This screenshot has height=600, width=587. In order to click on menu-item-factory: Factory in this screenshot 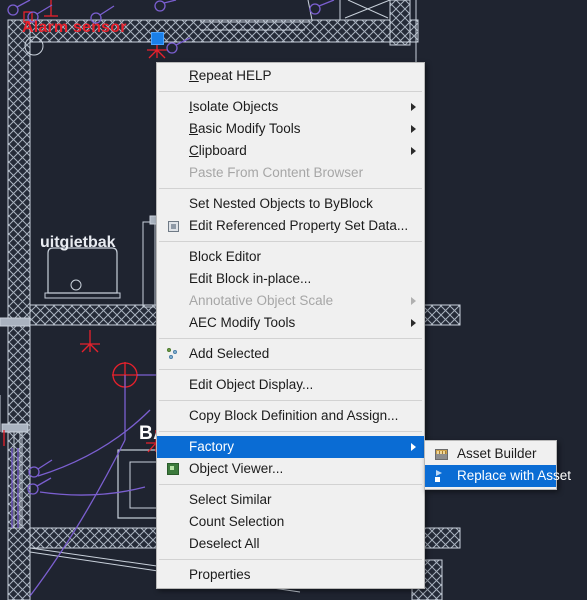, I will do `click(290, 447)`.